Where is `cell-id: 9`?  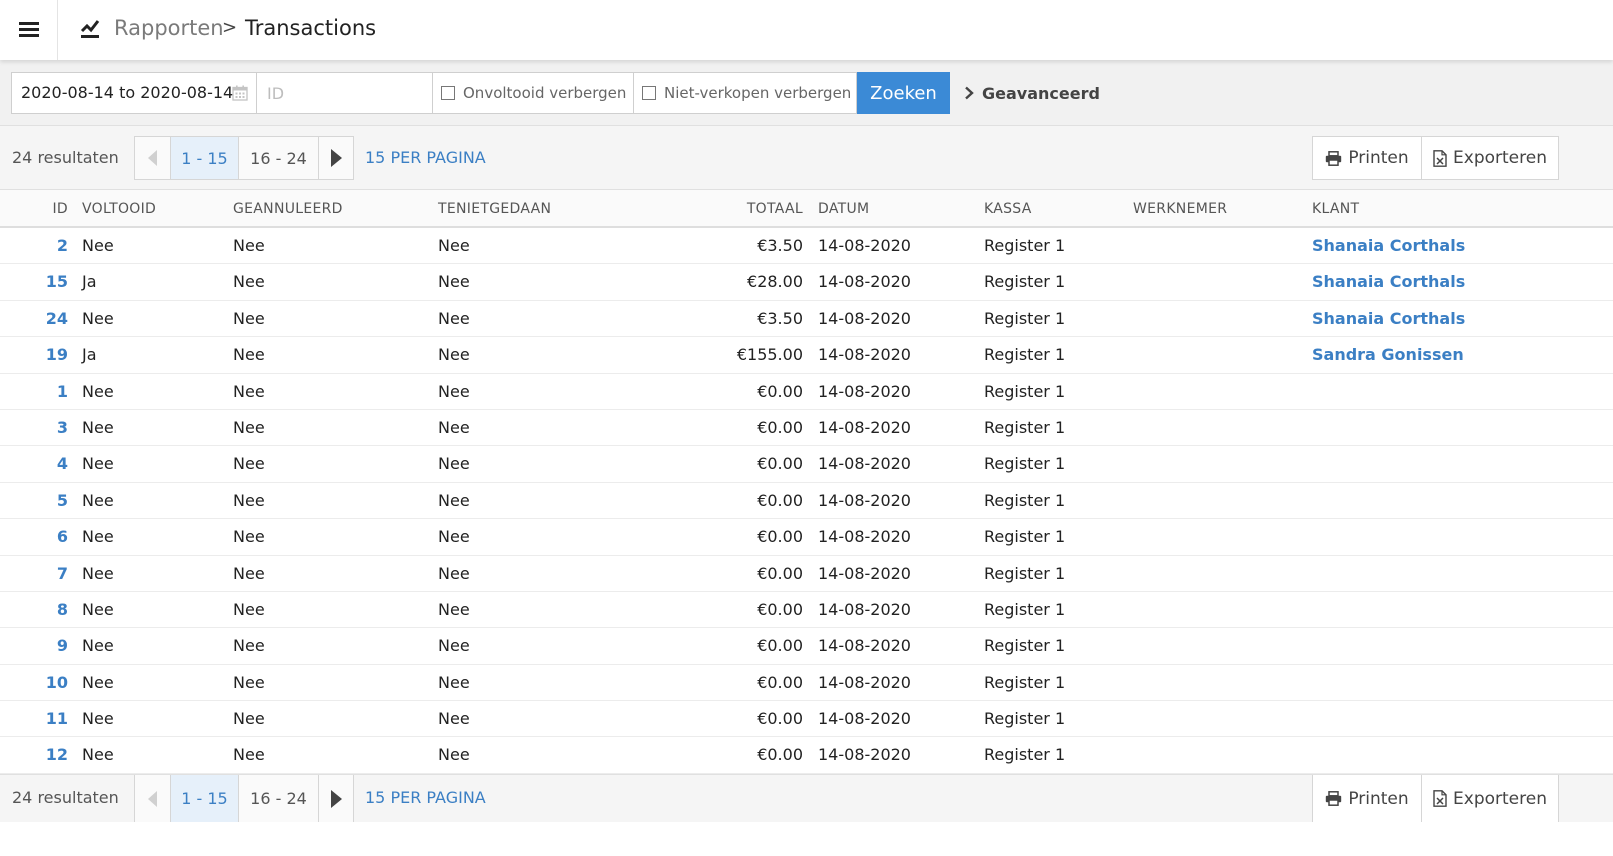 cell-id: 9 is located at coordinates (34, 645).